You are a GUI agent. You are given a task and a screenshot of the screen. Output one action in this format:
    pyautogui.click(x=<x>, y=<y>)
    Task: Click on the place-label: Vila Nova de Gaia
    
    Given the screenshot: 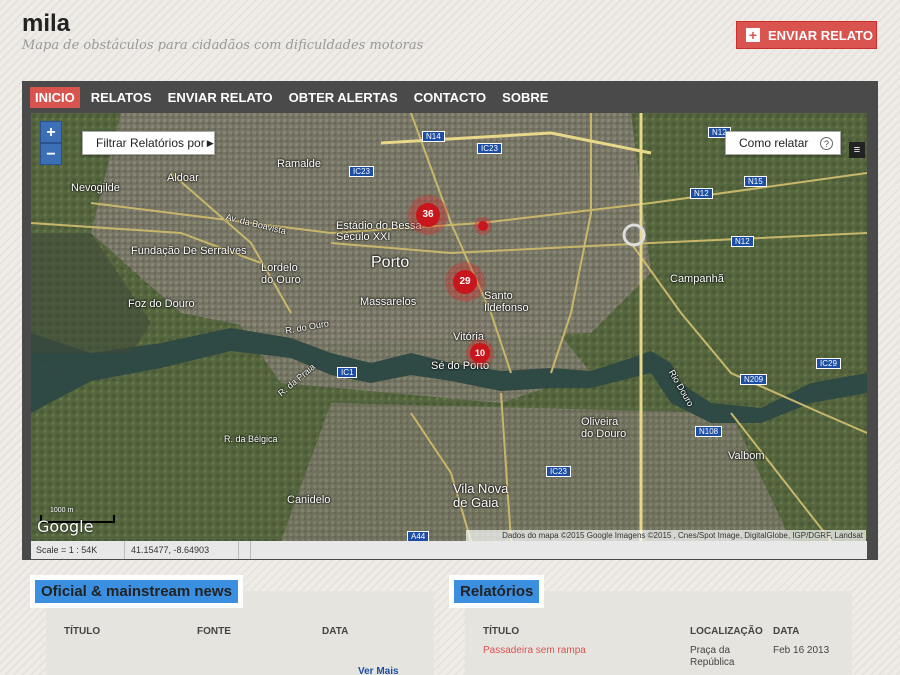 What is the action you would take?
    pyautogui.click(x=481, y=495)
    